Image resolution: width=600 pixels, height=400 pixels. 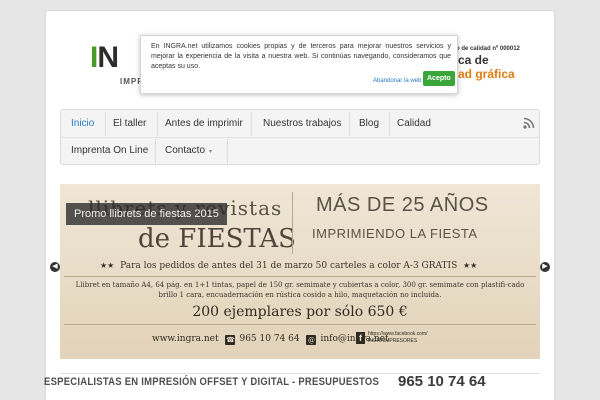 What do you see at coordinates (129, 124) in the screenshot?
I see `nav-item-el-taller: El taller` at bounding box center [129, 124].